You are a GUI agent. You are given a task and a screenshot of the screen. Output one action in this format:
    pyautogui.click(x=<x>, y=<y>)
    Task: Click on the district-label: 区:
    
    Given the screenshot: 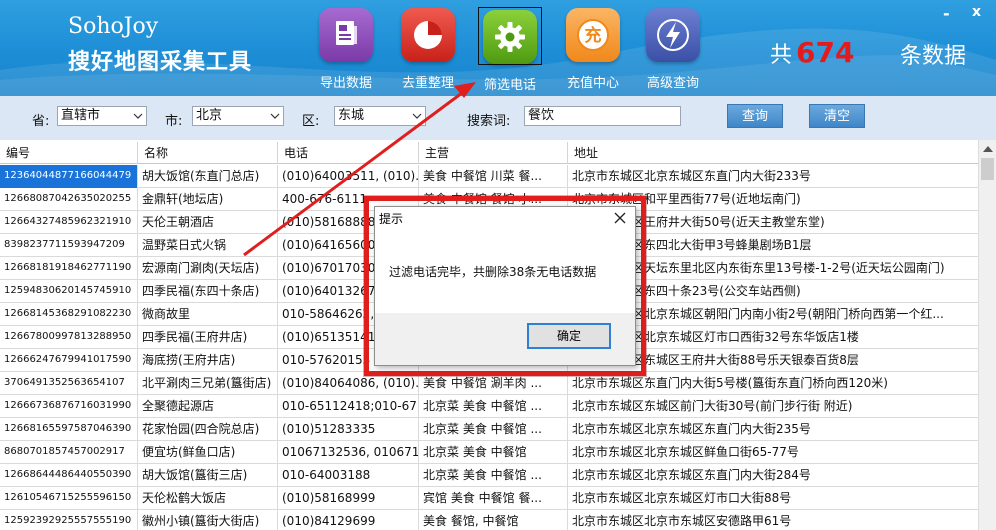 What is the action you would take?
    pyautogui.click(x=311, y=121)
    